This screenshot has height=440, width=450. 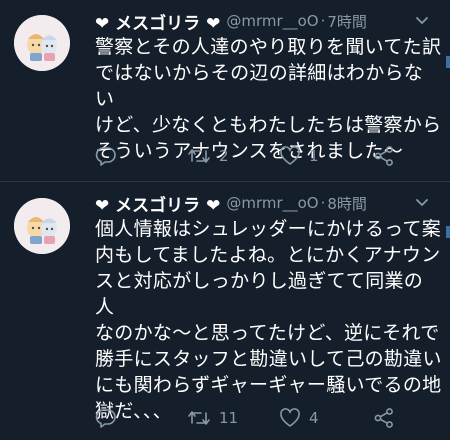 I want to click on tweet-header: ❤ メスゴリラ ❤ @mrmr__oO · 7時間, so click(x=268, y=21).